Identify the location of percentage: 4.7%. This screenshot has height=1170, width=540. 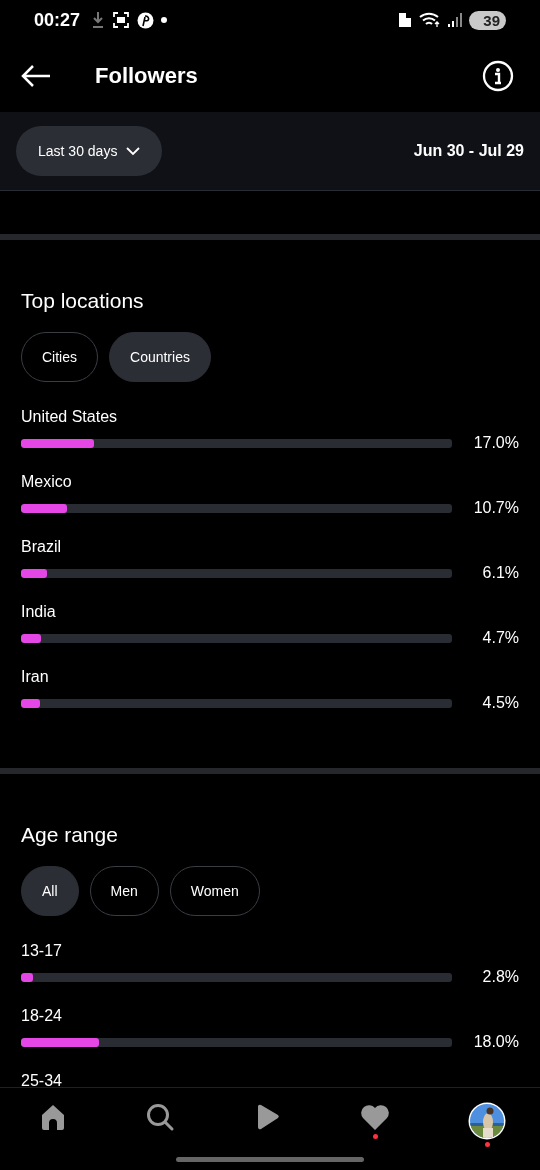
(500, 638).